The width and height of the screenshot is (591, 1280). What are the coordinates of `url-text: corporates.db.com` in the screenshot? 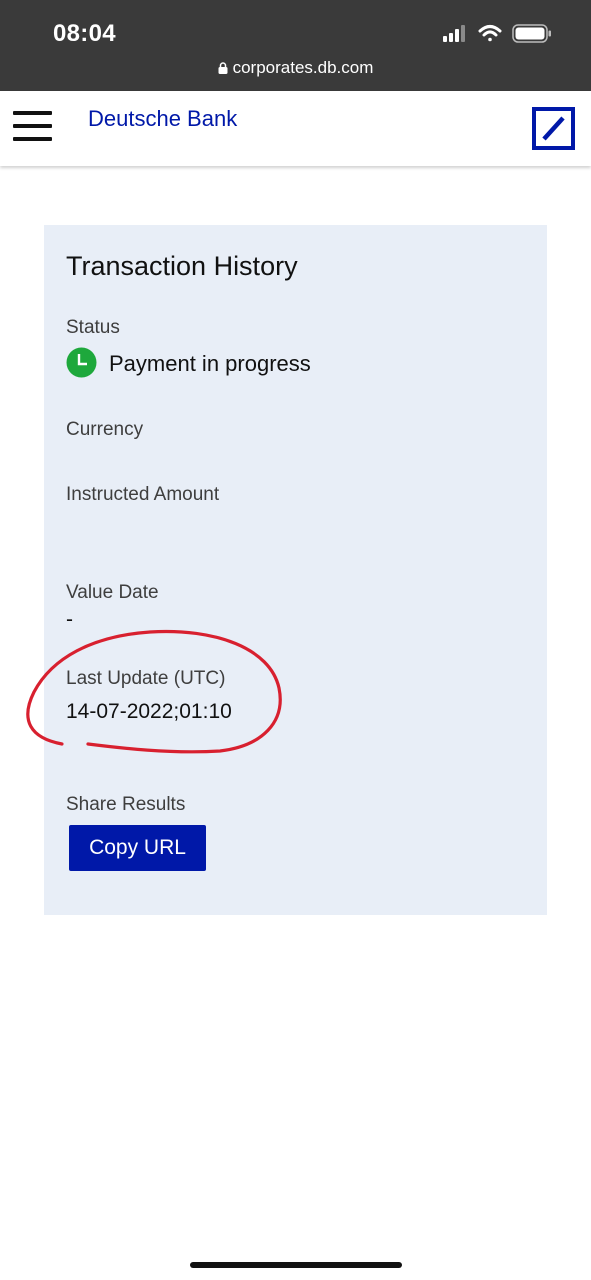 It's located at (303, 67).